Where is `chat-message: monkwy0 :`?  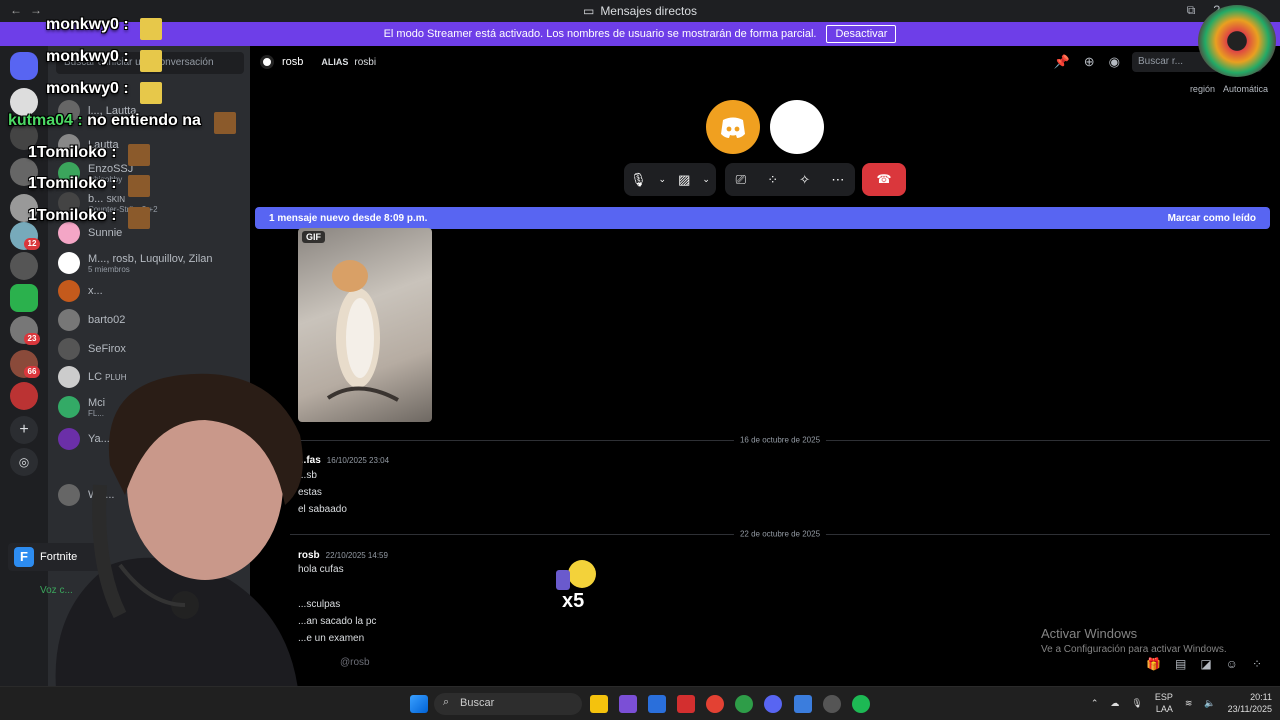
chat-message: monkwy0 : is located at coordinates (87, 89).